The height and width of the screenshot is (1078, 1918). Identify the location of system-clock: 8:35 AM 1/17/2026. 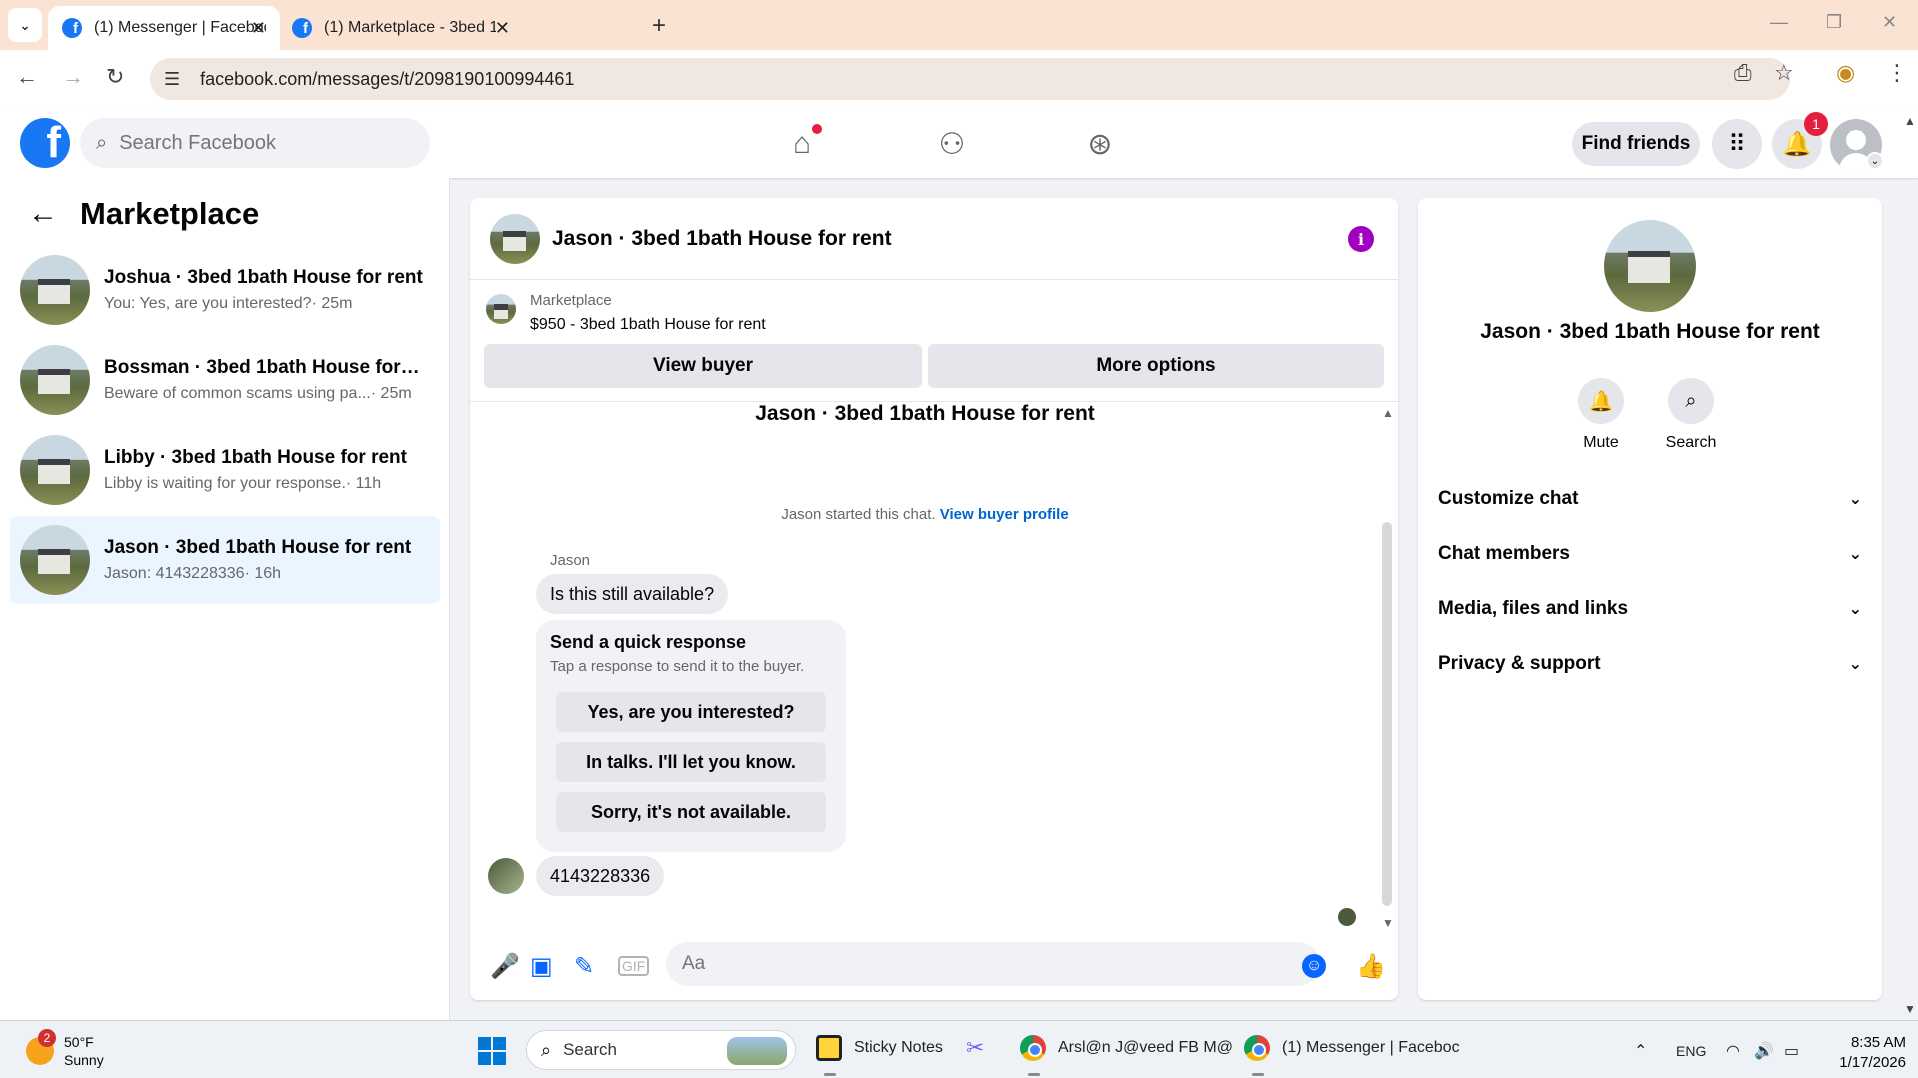
(1866, 1053).